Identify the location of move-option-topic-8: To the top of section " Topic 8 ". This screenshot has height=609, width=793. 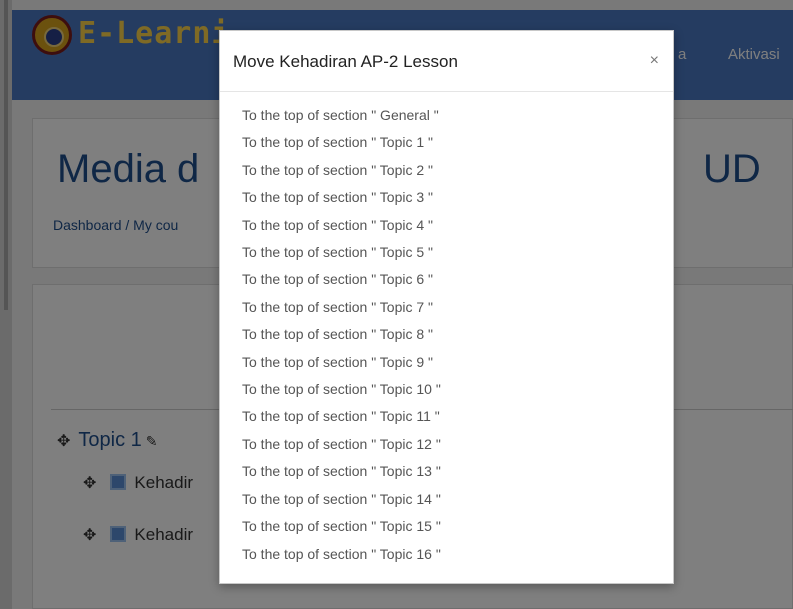
(341, 334).